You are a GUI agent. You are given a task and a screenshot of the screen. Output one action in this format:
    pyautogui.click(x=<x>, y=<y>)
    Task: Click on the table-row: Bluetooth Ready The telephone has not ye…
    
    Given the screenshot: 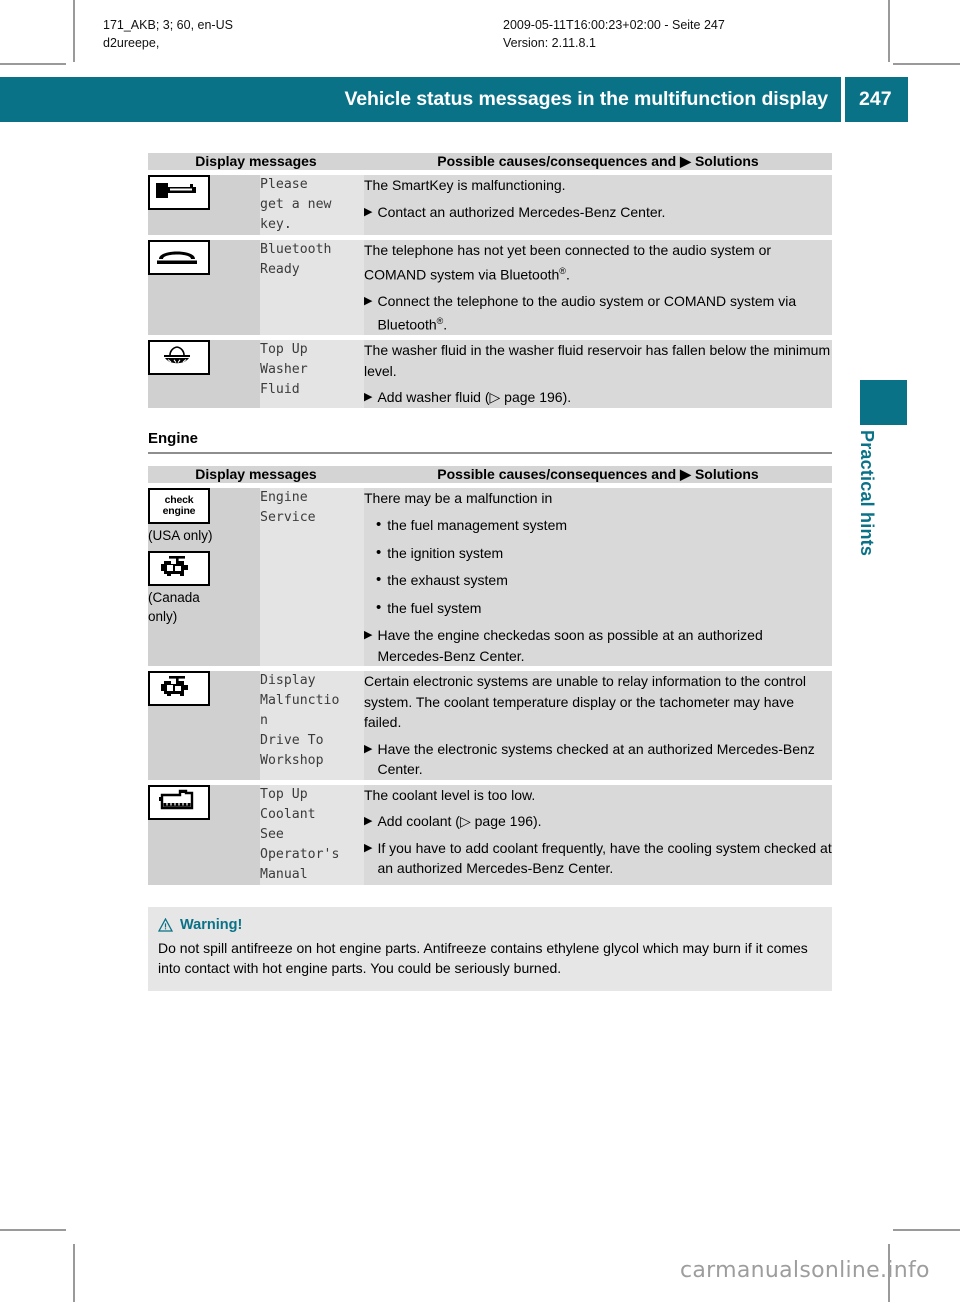 What is the action you would take?
    pyautogui.click(x=490, y=288)
    